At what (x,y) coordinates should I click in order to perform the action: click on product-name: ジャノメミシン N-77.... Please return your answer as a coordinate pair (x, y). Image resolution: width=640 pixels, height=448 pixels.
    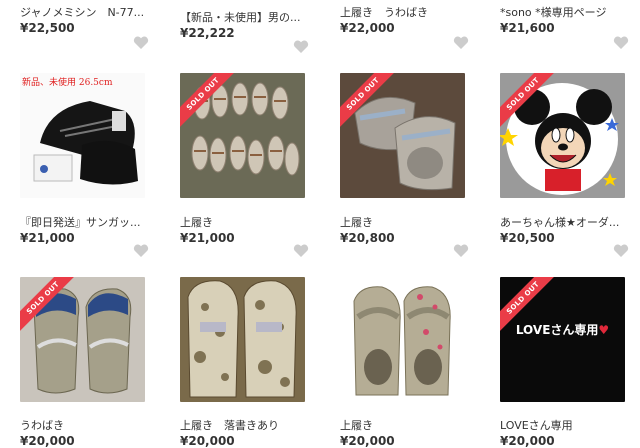
    Looking at the image, I should click on (82, 12).